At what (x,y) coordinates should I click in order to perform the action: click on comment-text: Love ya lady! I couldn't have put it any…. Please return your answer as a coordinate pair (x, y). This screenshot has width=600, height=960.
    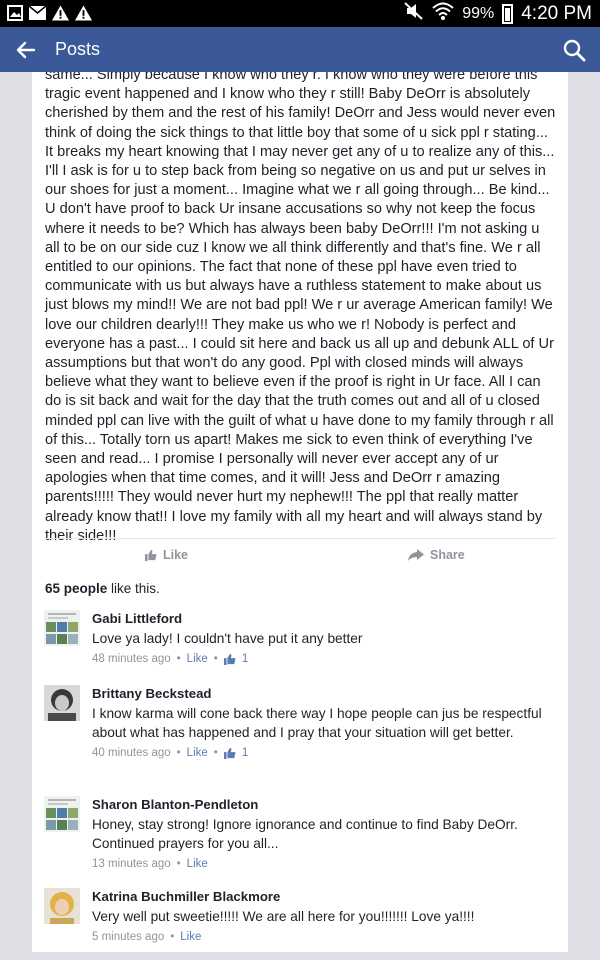
    Looking at the image, I should click on (227, 638).